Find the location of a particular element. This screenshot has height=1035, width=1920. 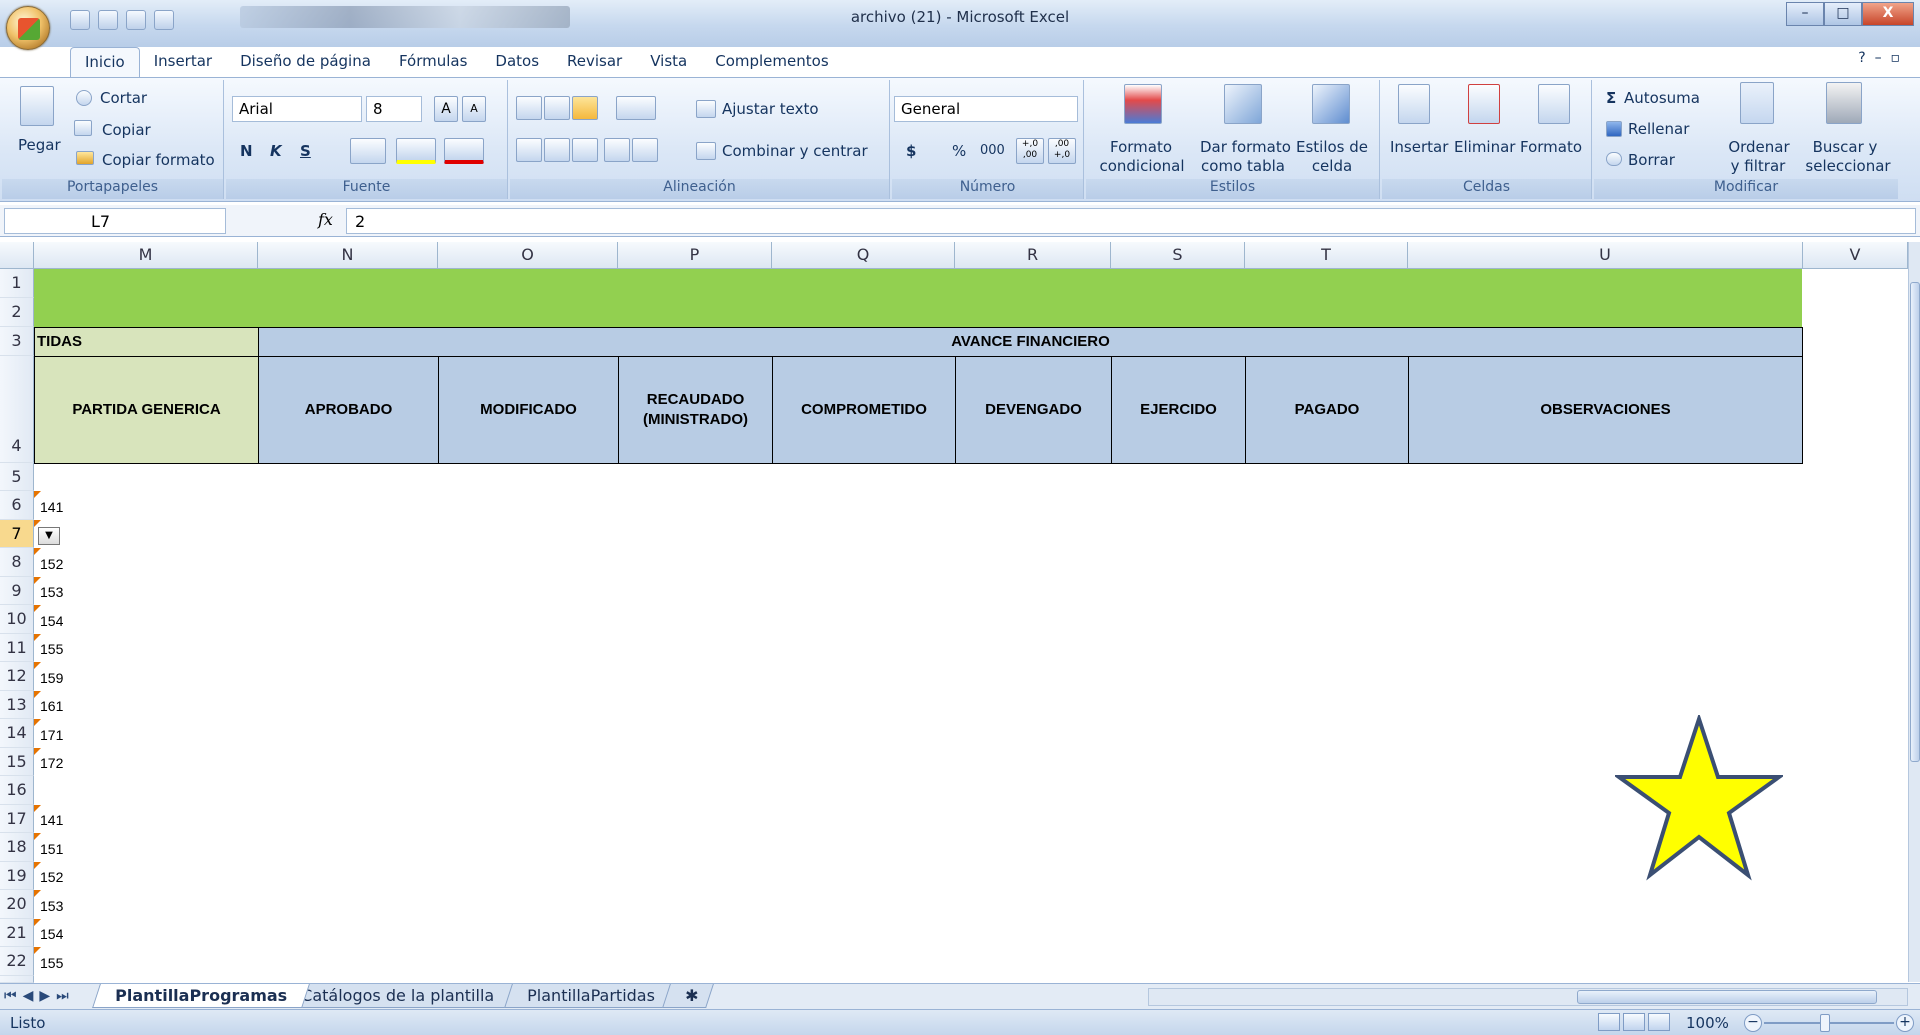

tab-revisar: Revisar is located at coordinates (594, 62).